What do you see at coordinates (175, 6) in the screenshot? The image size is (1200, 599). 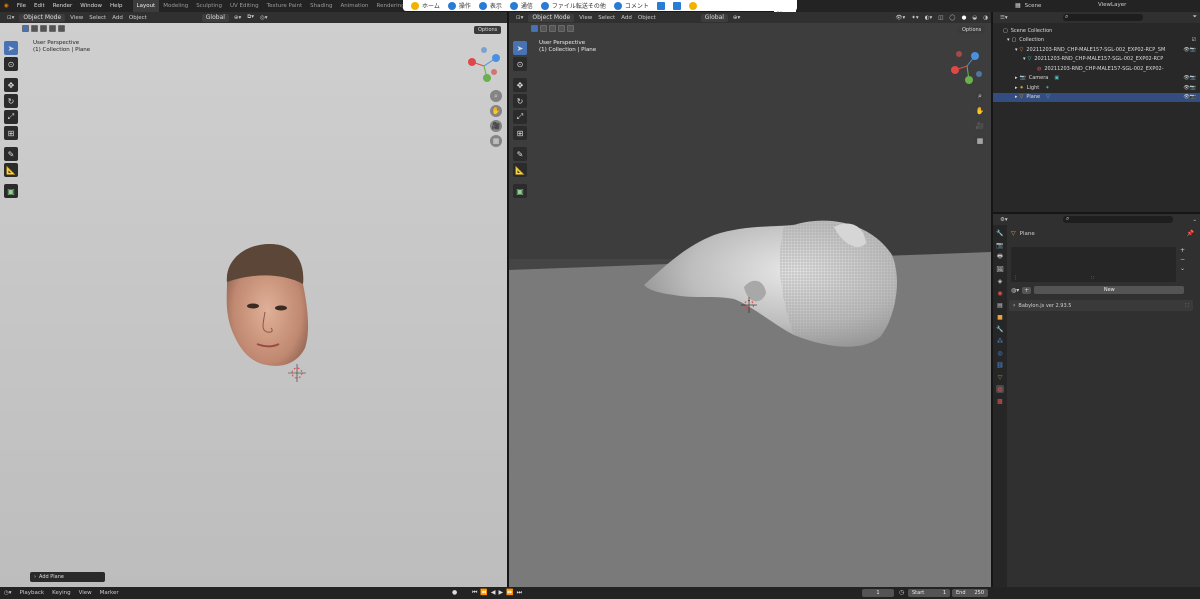 I see `tab-modeling: Modeling` at bounding box center [175, 6].